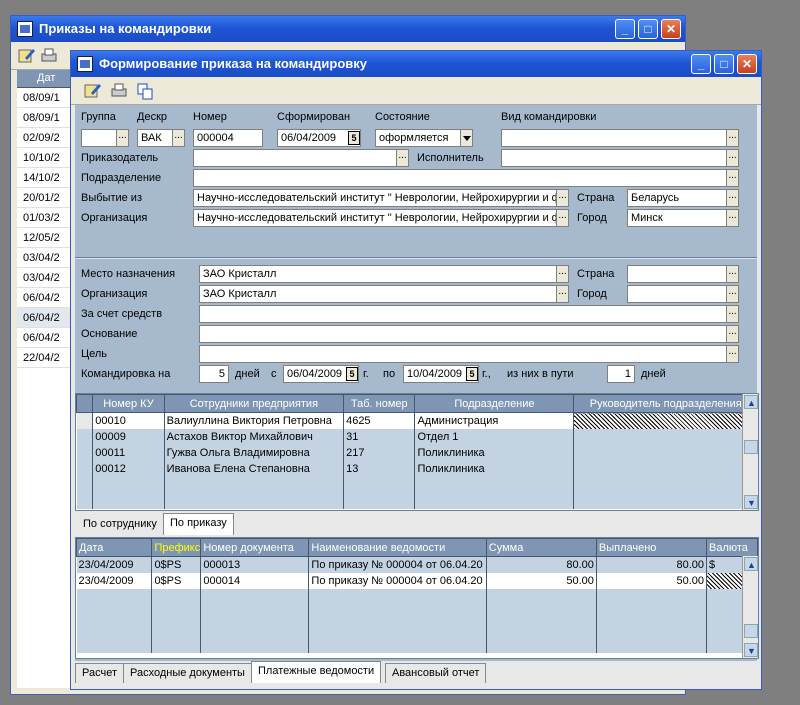 Image resolution: width=800 pixels, height=705 pixels. What do you see at coordinates (379, 403) in the screenshot?
I see `col-tab: Таб. номер` at bounding box center [379, 403].